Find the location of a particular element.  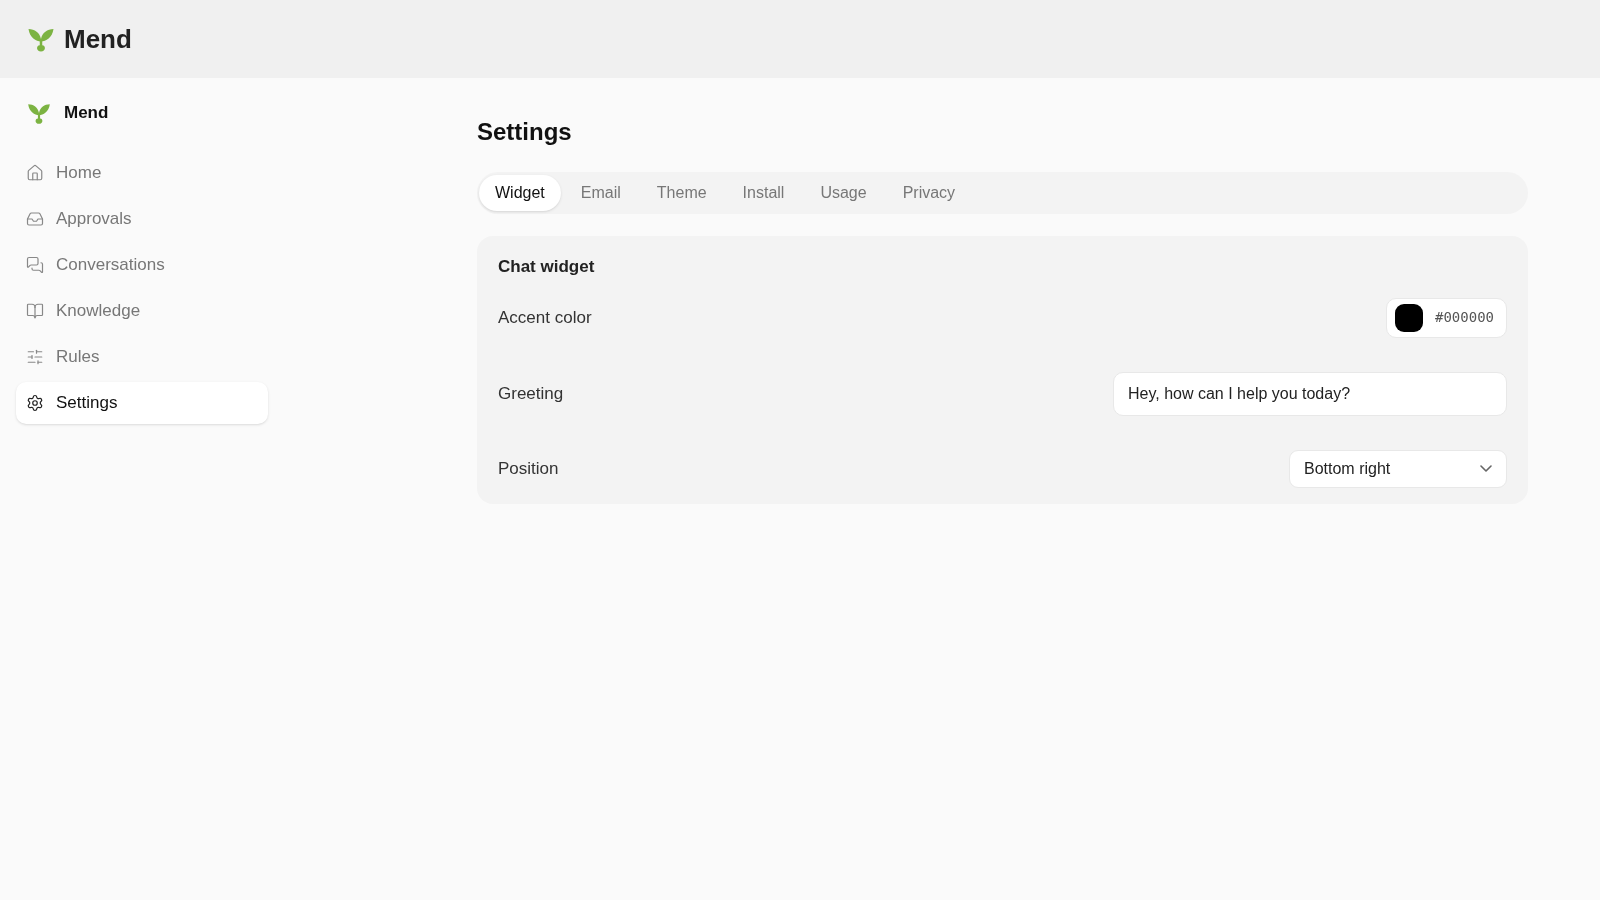

field-label: Greeting is located at coordinates (531, 393).